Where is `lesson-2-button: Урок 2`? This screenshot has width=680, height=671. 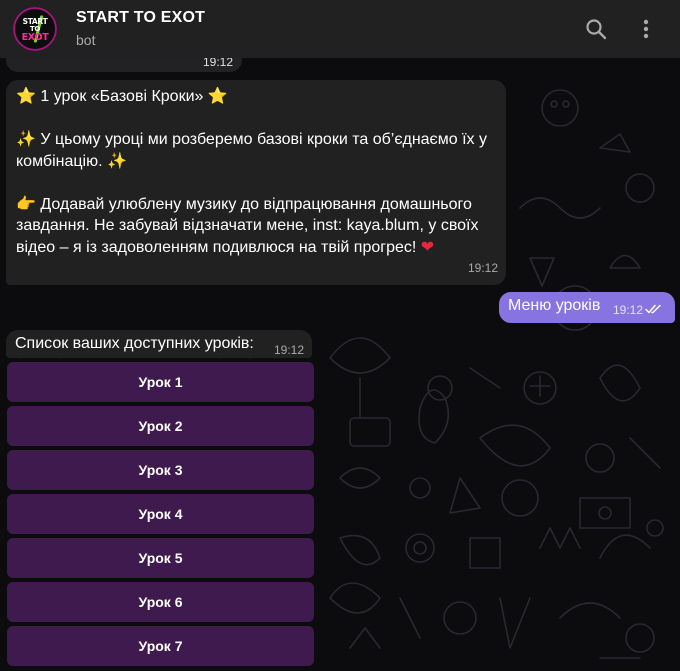 lesson-2-button: Урок 2 is located at coordinates (160, 426).